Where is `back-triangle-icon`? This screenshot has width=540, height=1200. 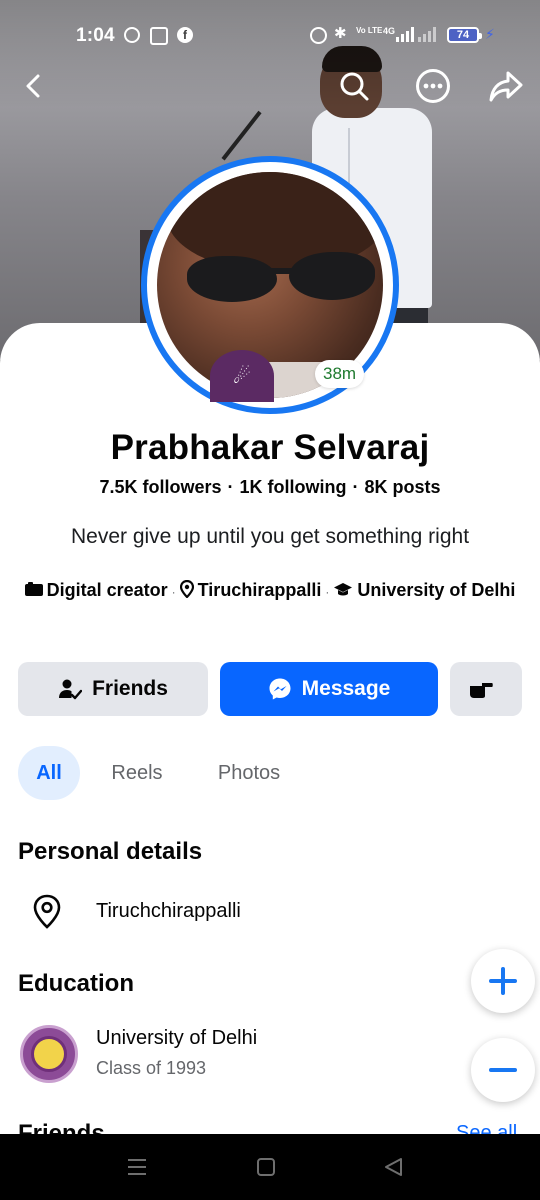 back-triangle-icon is located at coordinates (393, 1167).